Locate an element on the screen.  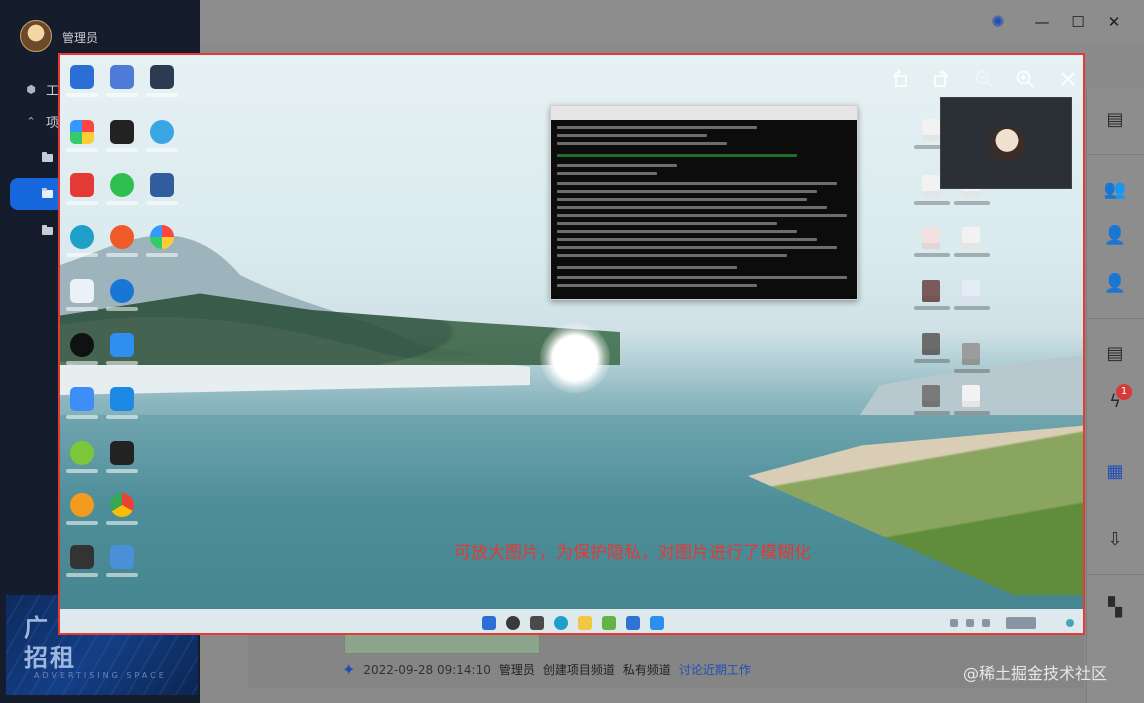
video-participant is located at coordinates (1007, 144).